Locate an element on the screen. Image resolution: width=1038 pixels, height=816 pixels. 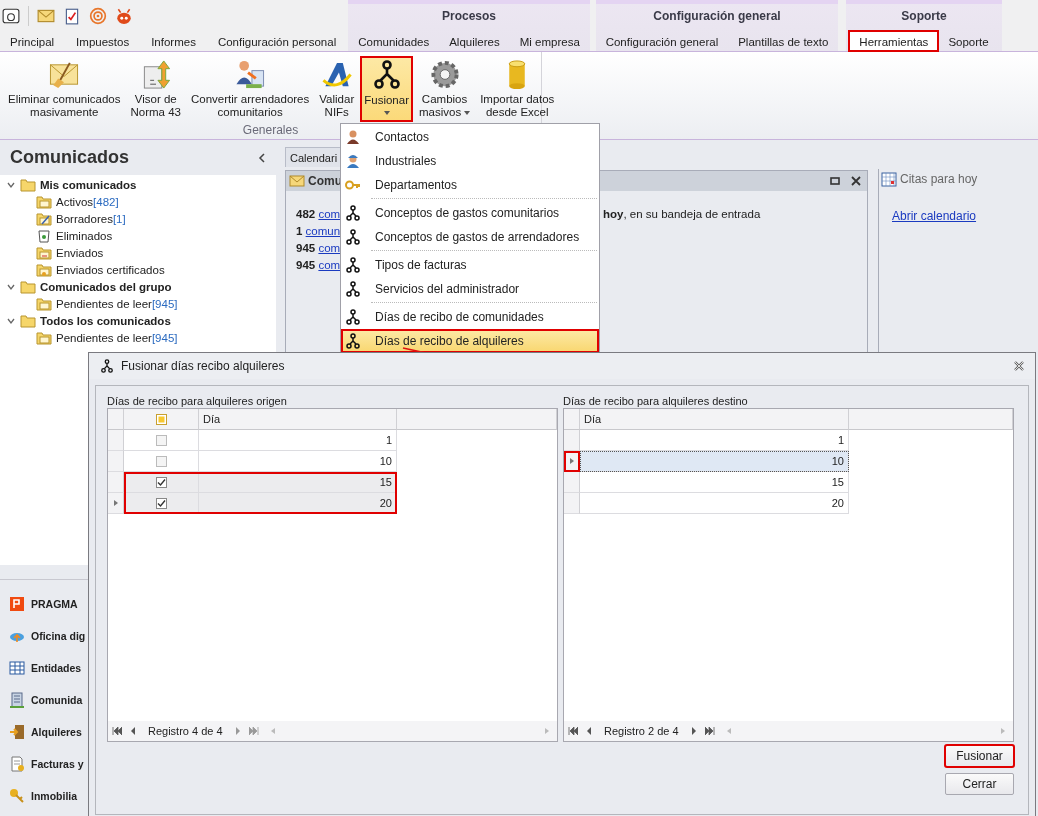
navigation-item: Inmobilia is located at coordinates (54, 796).